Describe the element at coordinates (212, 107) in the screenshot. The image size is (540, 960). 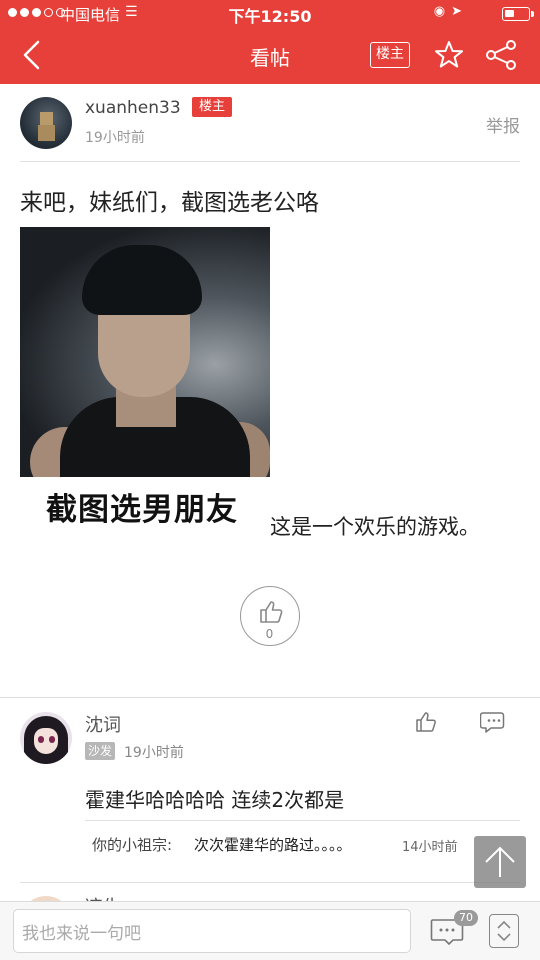
I see `owner-badge: 楼主` at that location.